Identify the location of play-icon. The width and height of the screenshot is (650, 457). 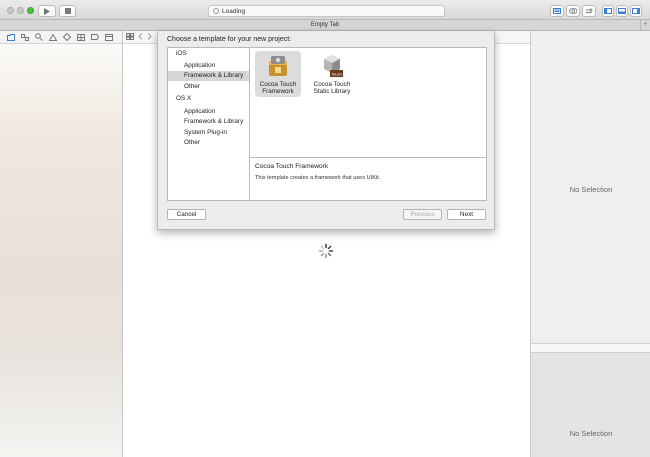
(47, 11).